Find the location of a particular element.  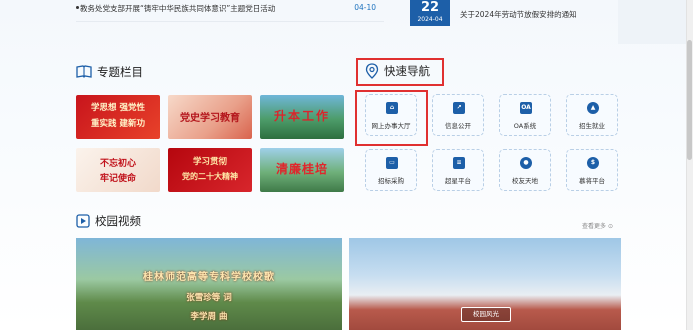

news-year-month: 2024-04 is located at coordinates (430, 19).